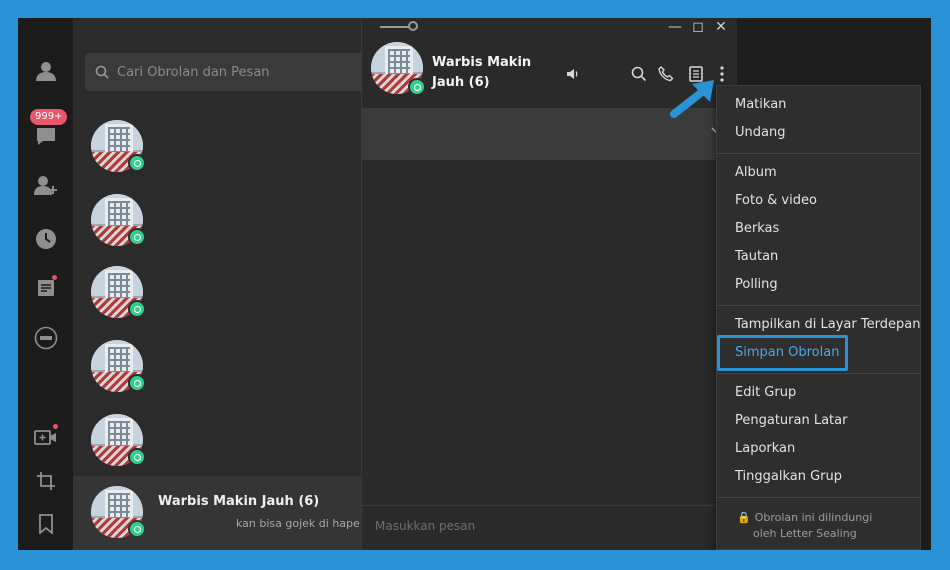 This screenshot has width=950, height=570. What do you see at coordinates (45, 239) in the screenshot?
I see `timeline-clock-icon` at bounding box center [45, 239].